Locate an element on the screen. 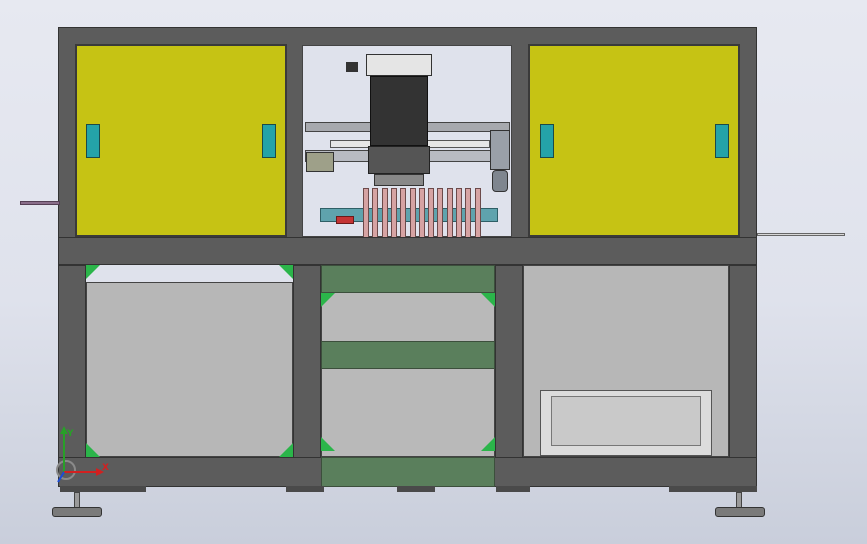 The width and height of the screenshot is (867, 544). head-top-plate is located at coordinates (399, 65).